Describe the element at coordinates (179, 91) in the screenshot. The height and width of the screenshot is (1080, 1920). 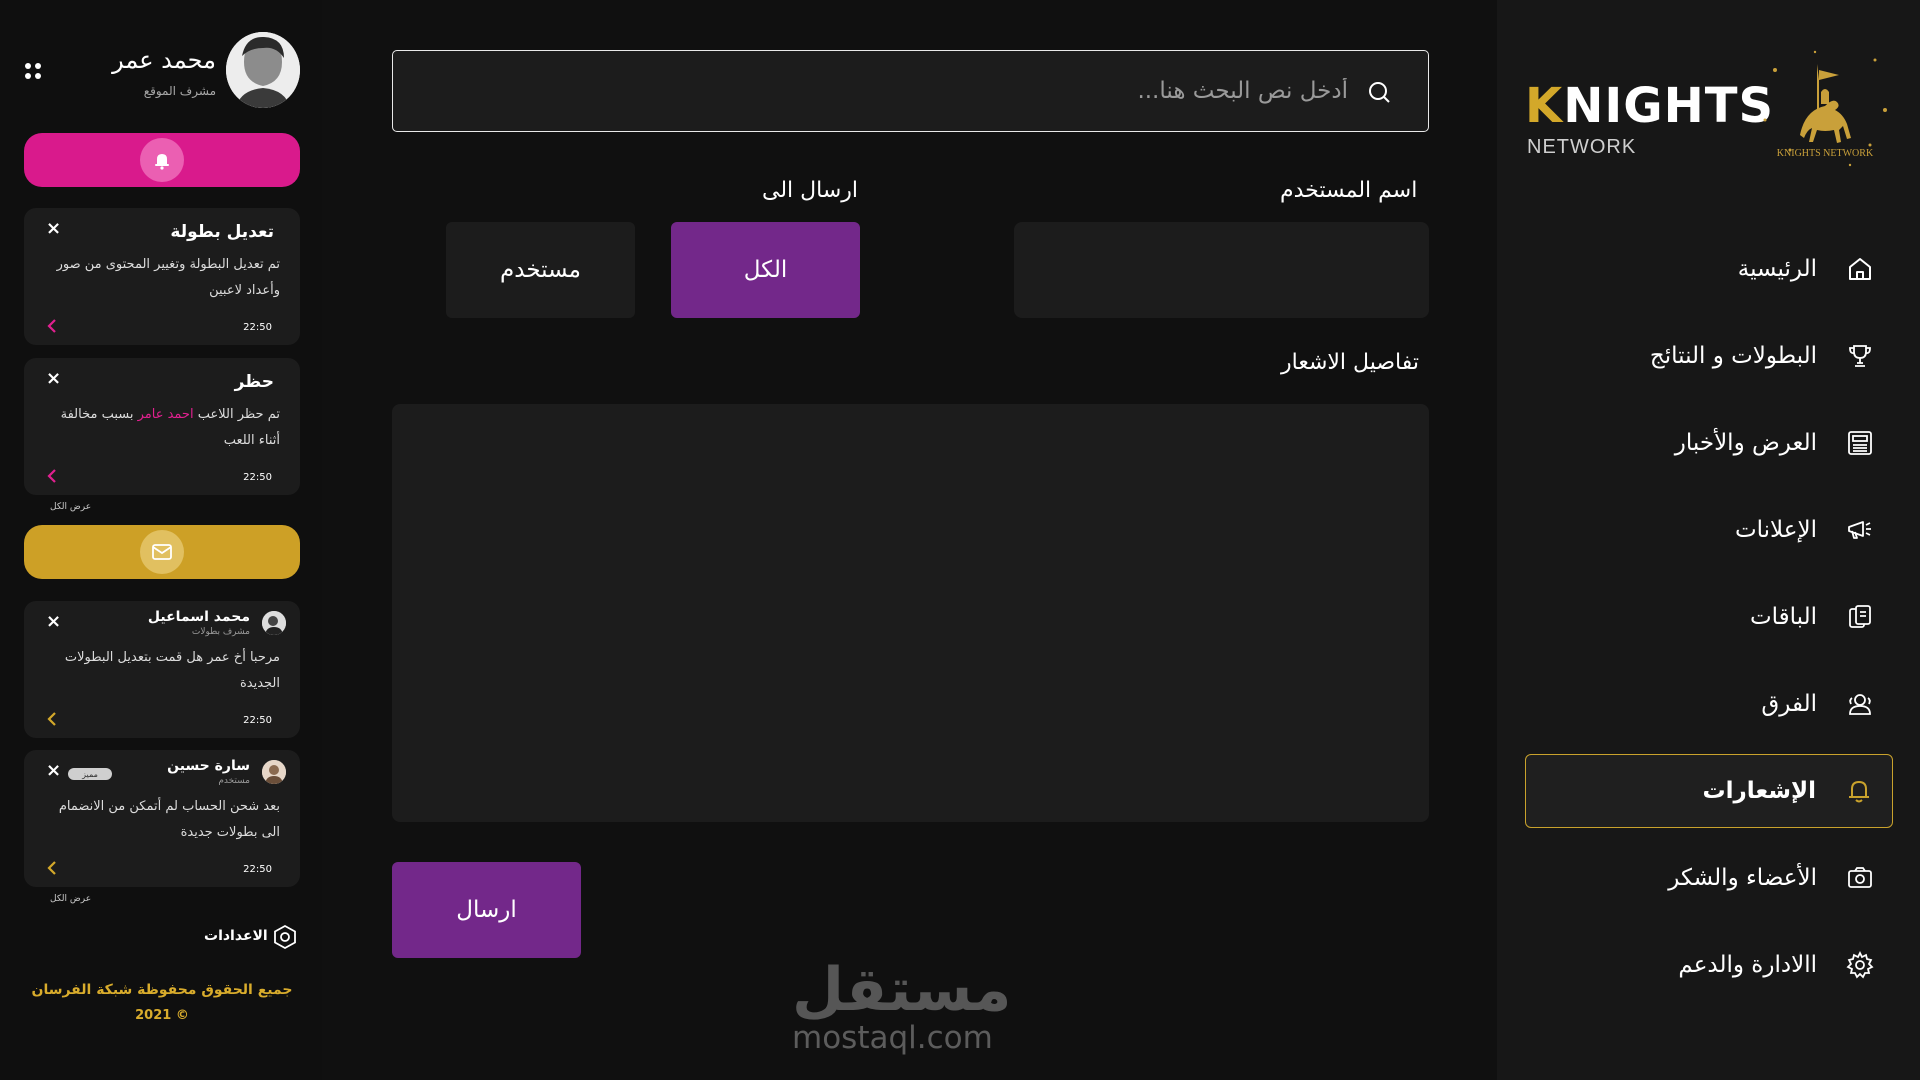
I see `profile-role: مشرف الموقع` at that location.